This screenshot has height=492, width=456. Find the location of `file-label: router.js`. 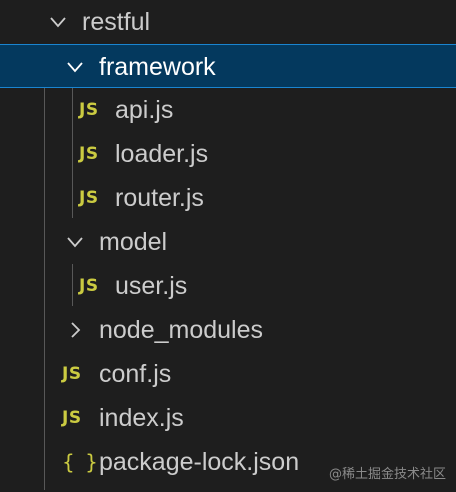

file-label: router.js is located at coordinates (159, 198).